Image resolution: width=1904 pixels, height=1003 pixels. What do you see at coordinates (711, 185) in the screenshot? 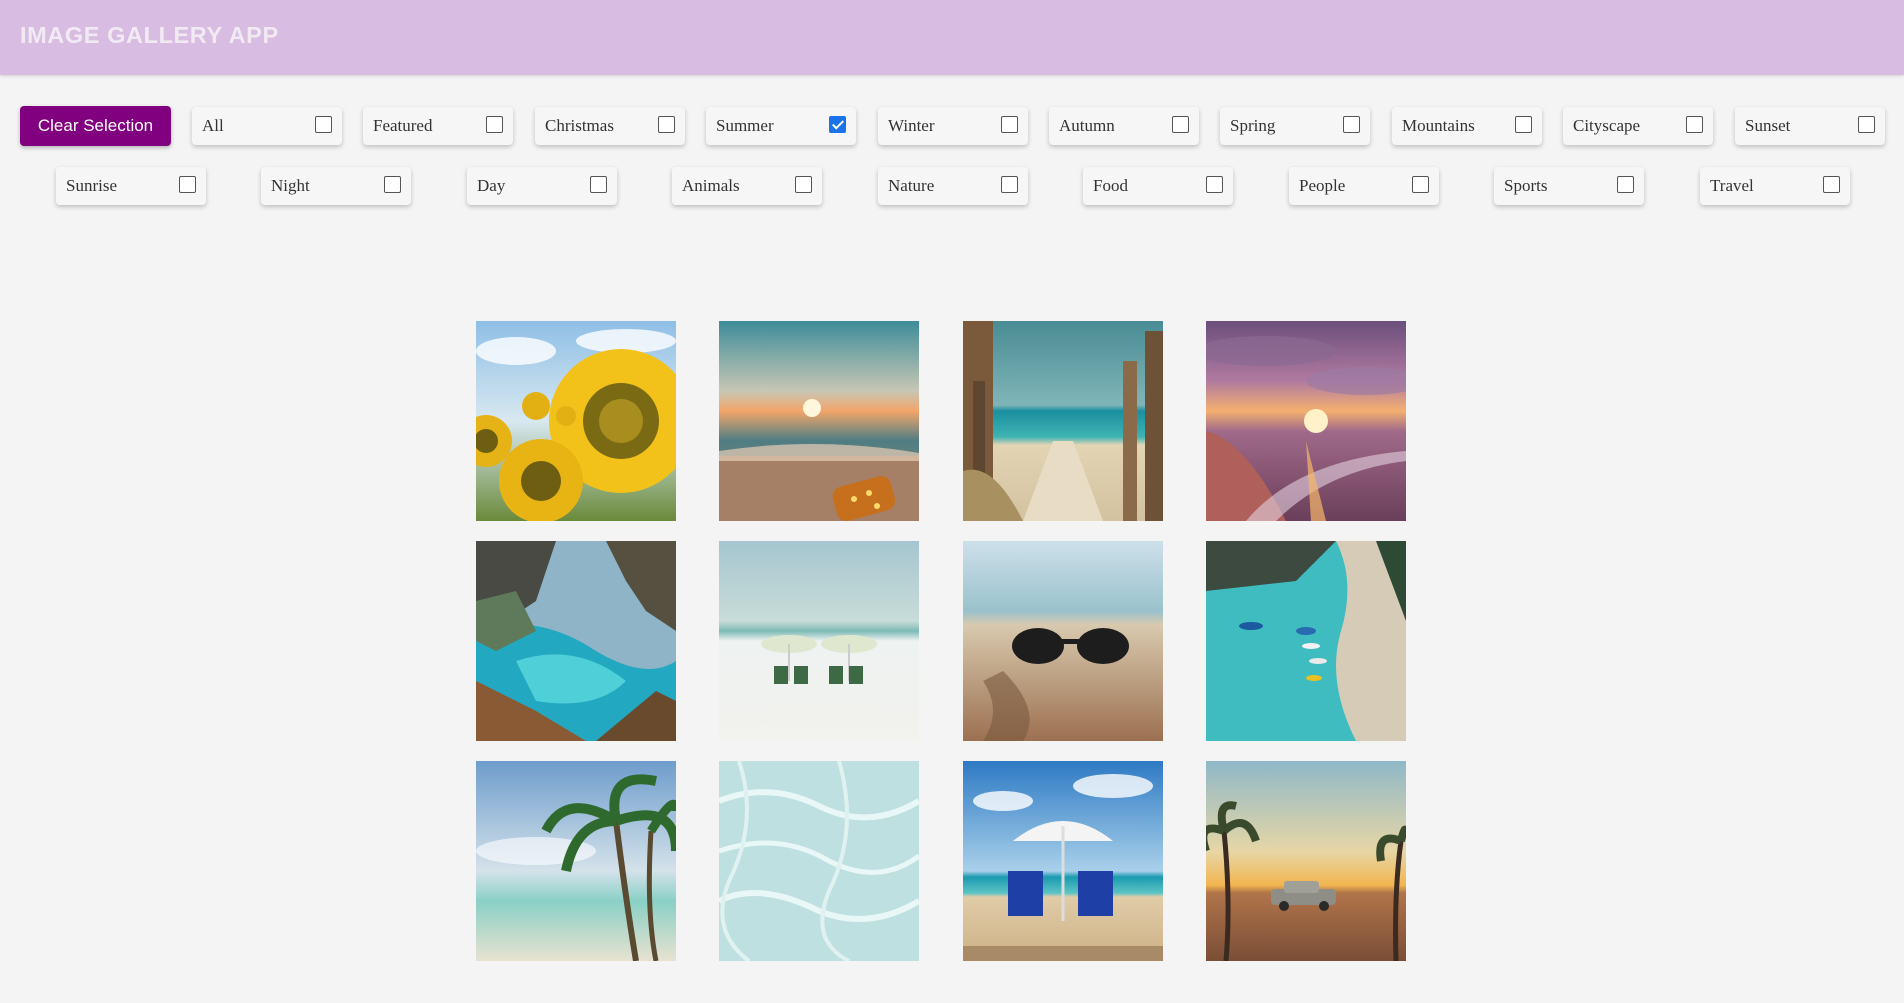
I see `filter-label: Animals` at bounding box center [711, 185].